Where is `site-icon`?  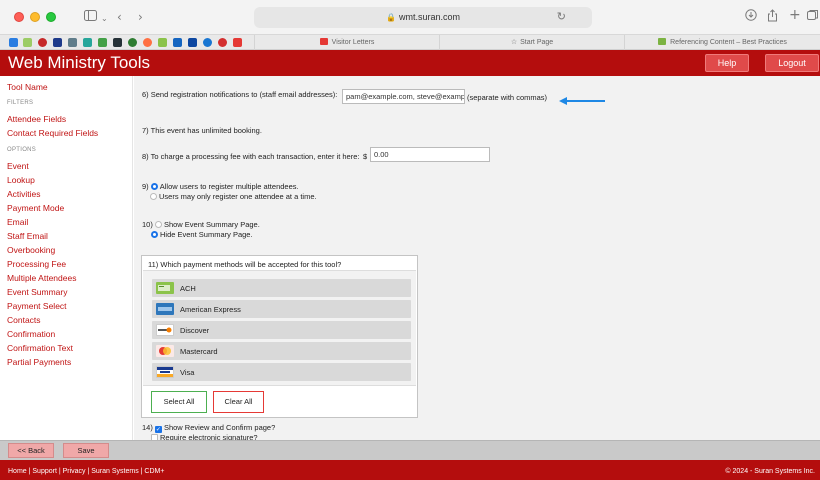 site-icon is located at coordinates (662, 41).